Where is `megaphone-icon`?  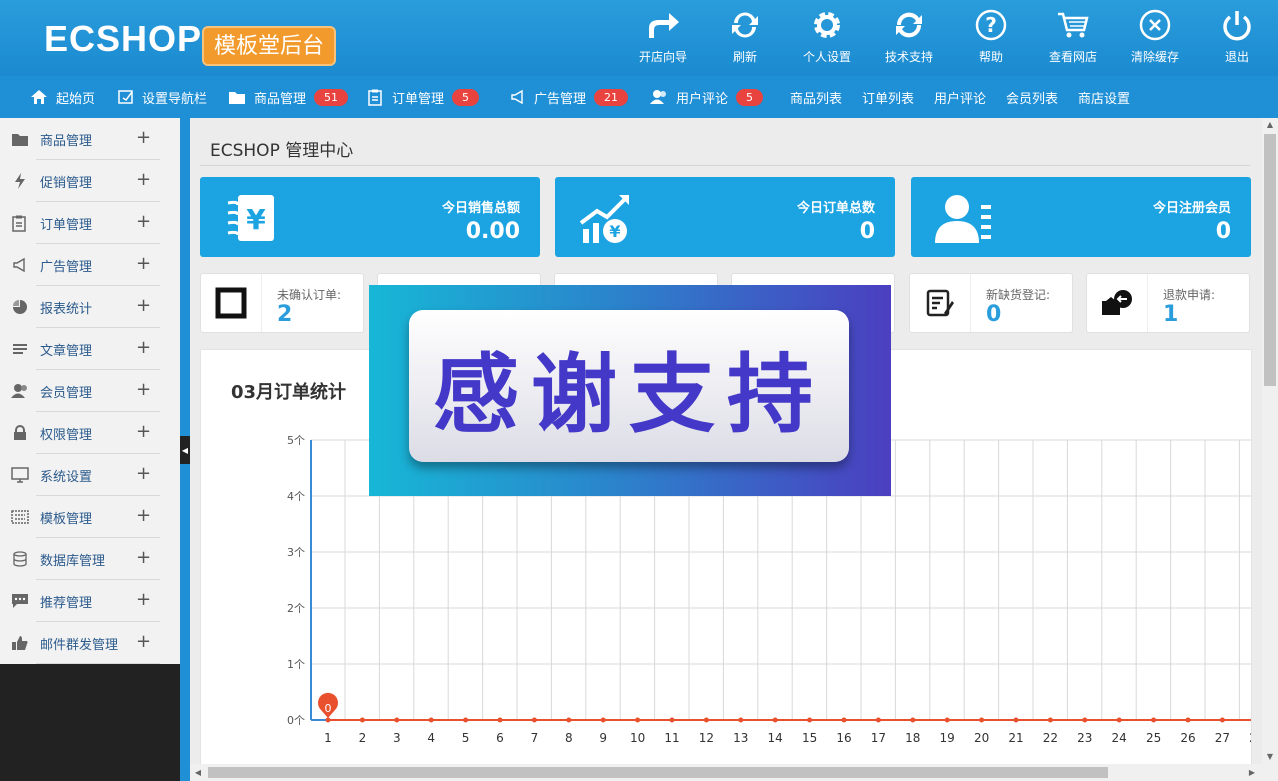 megaphone-icon is located at coordinates (20, 265).